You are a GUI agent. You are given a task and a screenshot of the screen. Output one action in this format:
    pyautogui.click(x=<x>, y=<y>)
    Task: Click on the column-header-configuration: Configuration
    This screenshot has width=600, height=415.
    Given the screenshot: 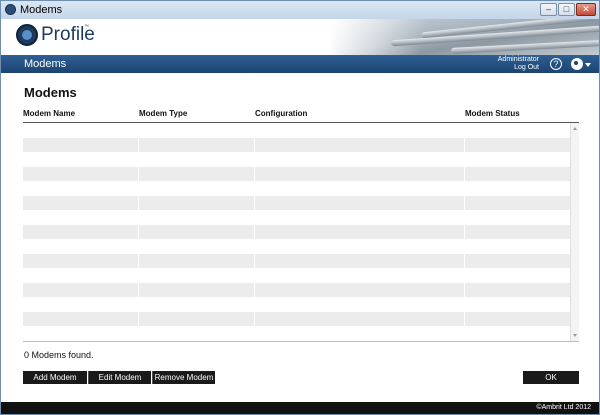 What is the action you would take?
    pyautogui.click(x=281, y=113)
    